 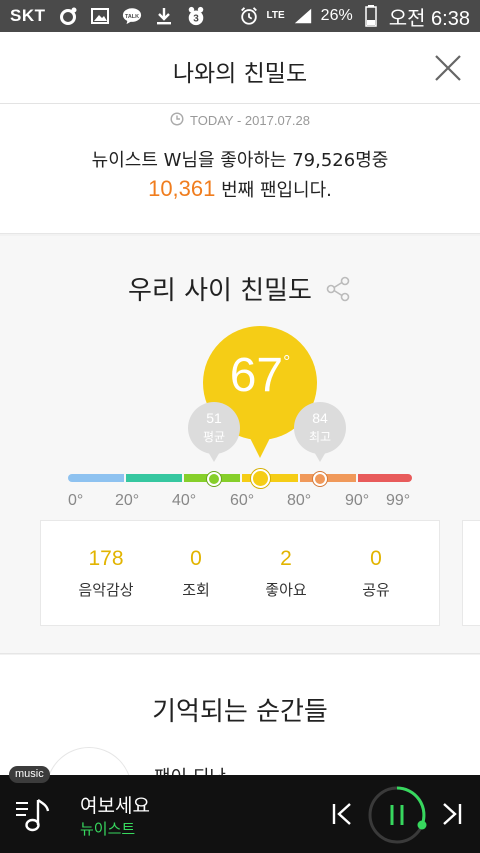 I want to click on previous-icon, so click(x=341, y=814).